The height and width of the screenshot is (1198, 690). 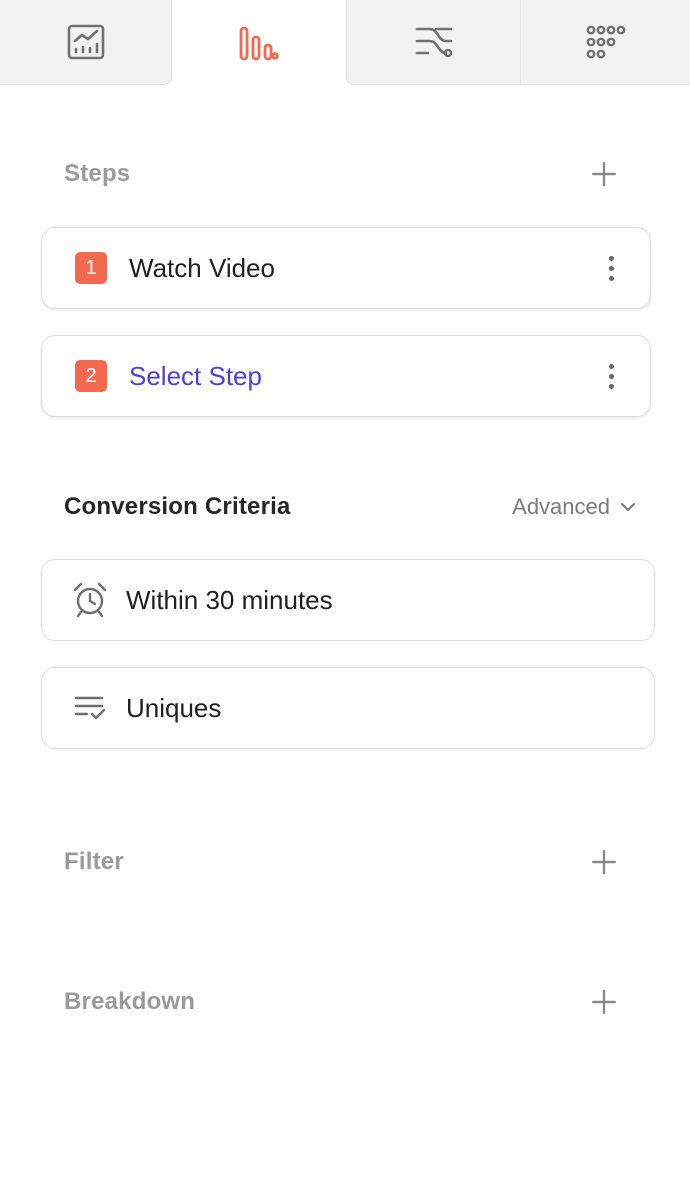 I want to click on advanced-dropdown: Advanced, so click(x=574, y=507).